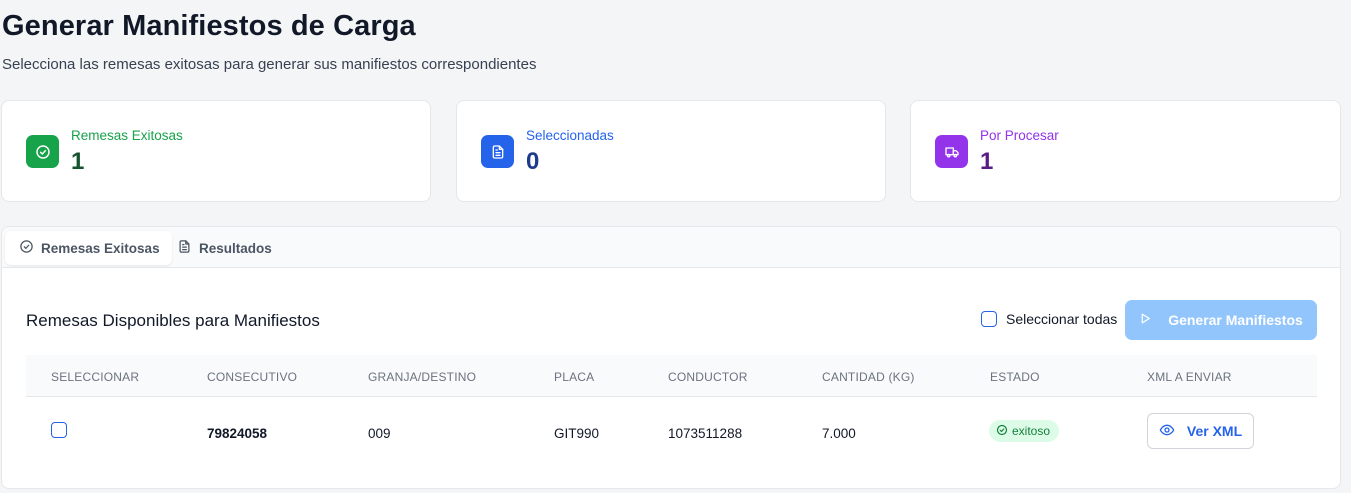  Describe the element at coordinates (1015, 377) in the screenshot. I see `th-estado: Estado` at that location.